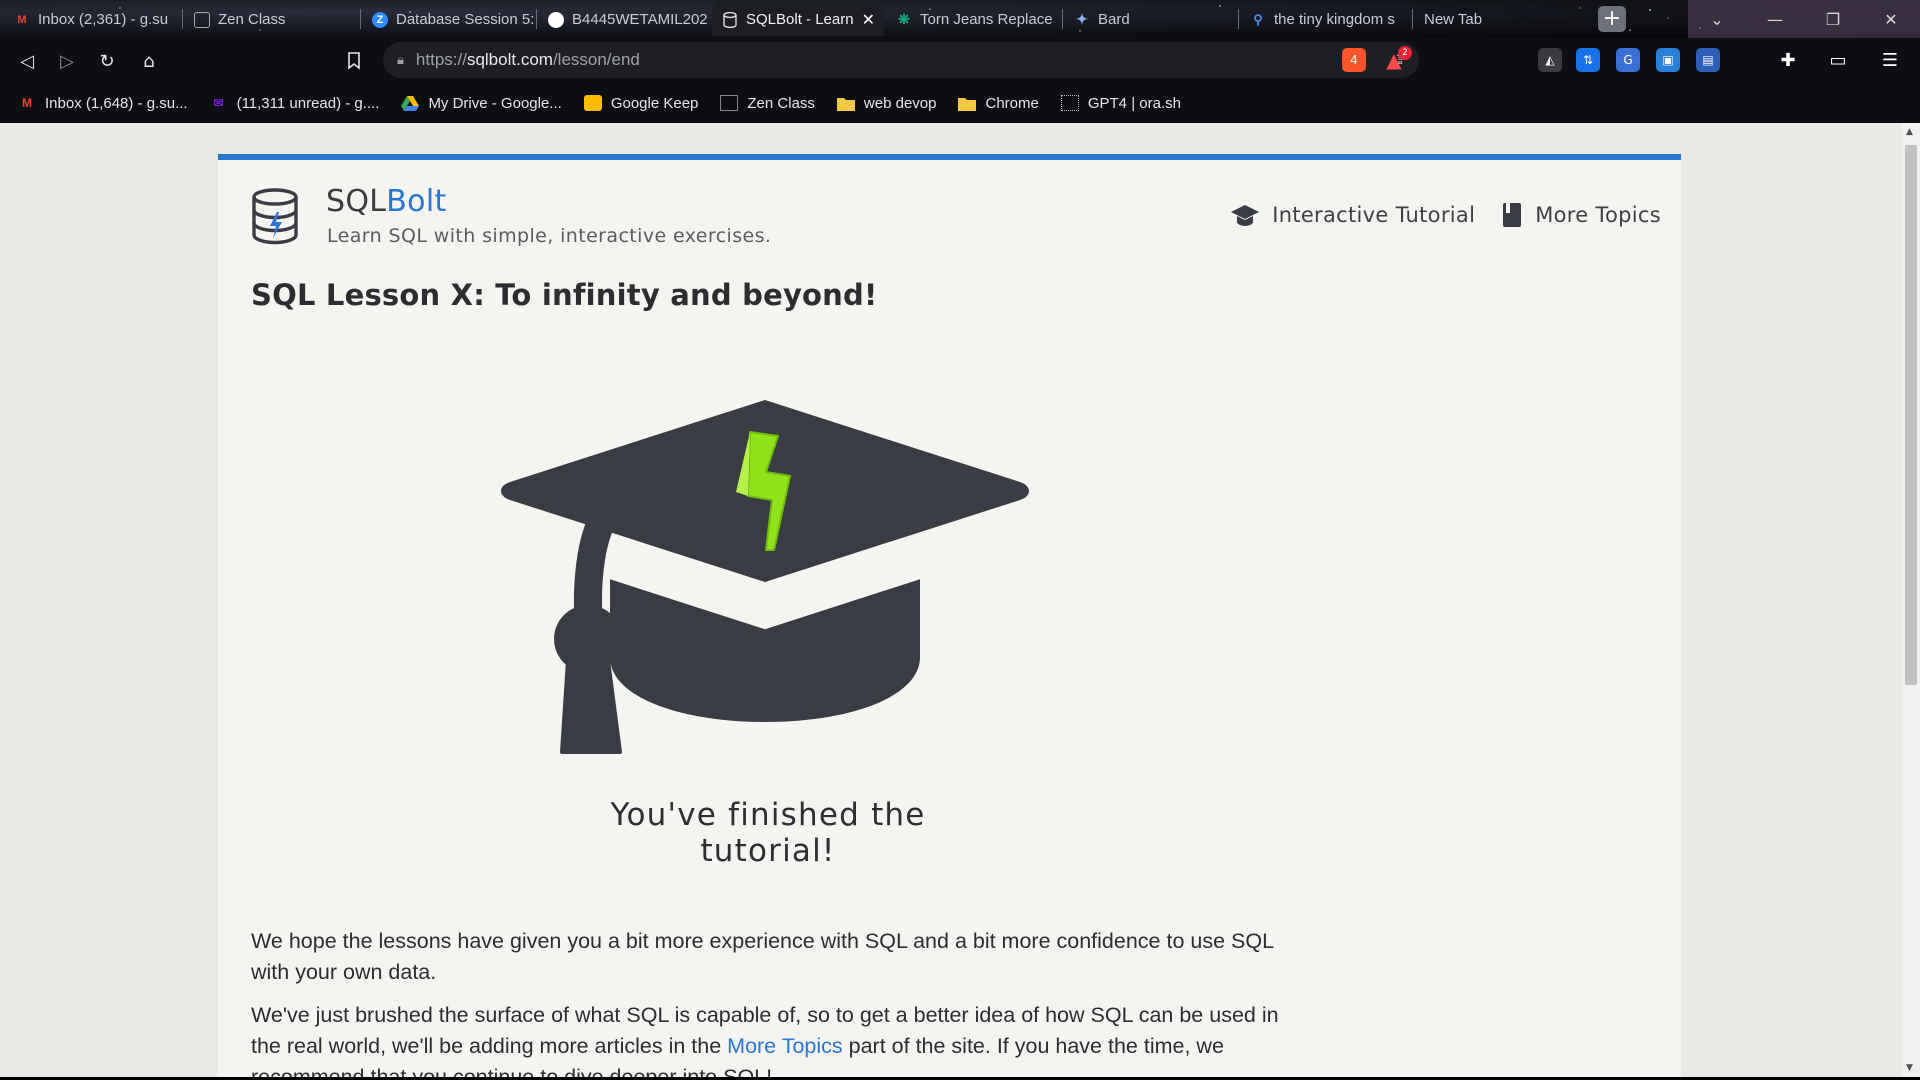  Describe the element at coordinates (1258, 19) in the screenshot. I see `search-icon: ⚲` at that location.